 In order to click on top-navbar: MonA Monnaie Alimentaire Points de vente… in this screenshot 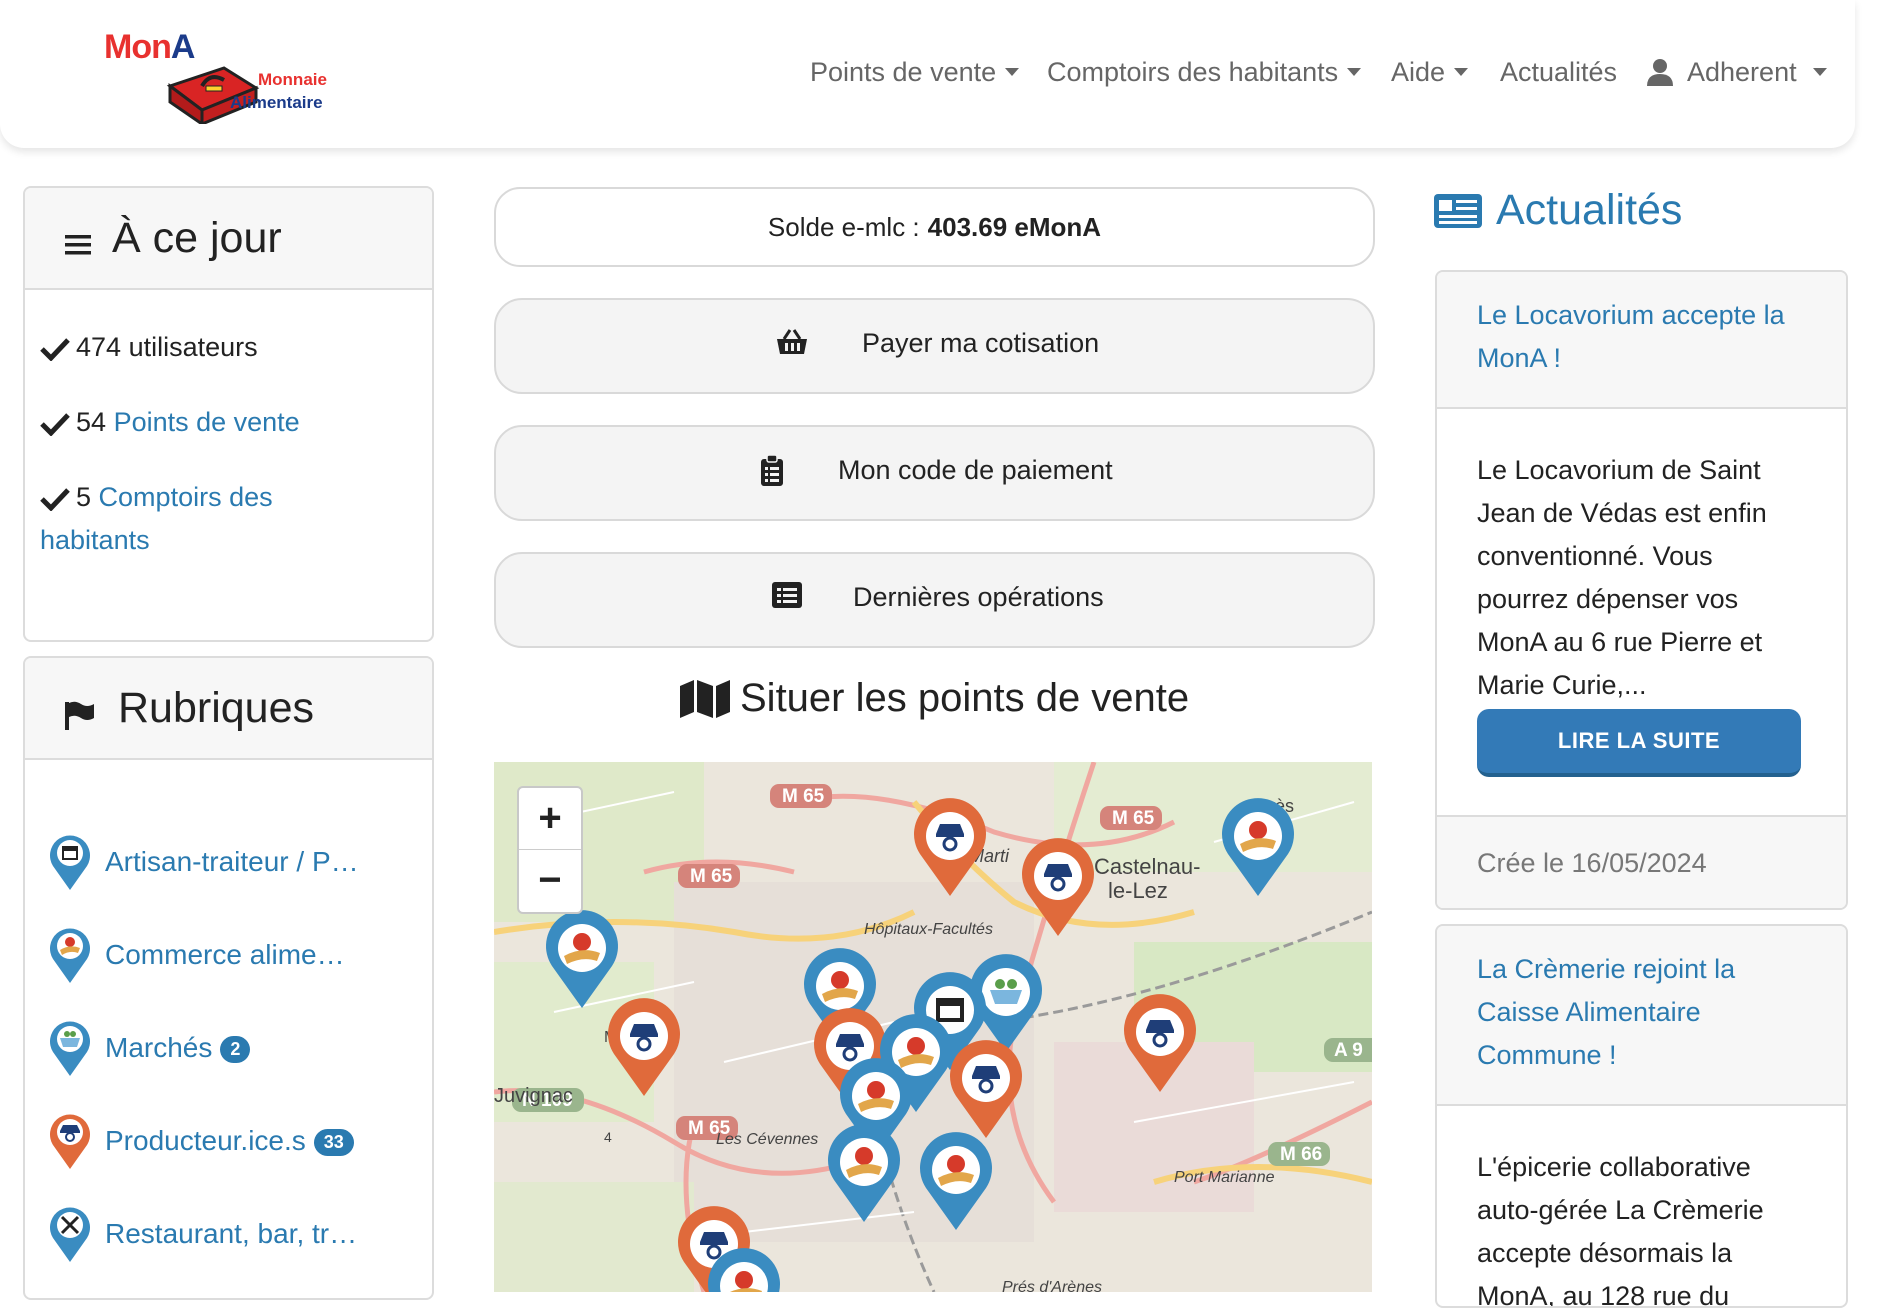, I will do `click(927, 74)`.